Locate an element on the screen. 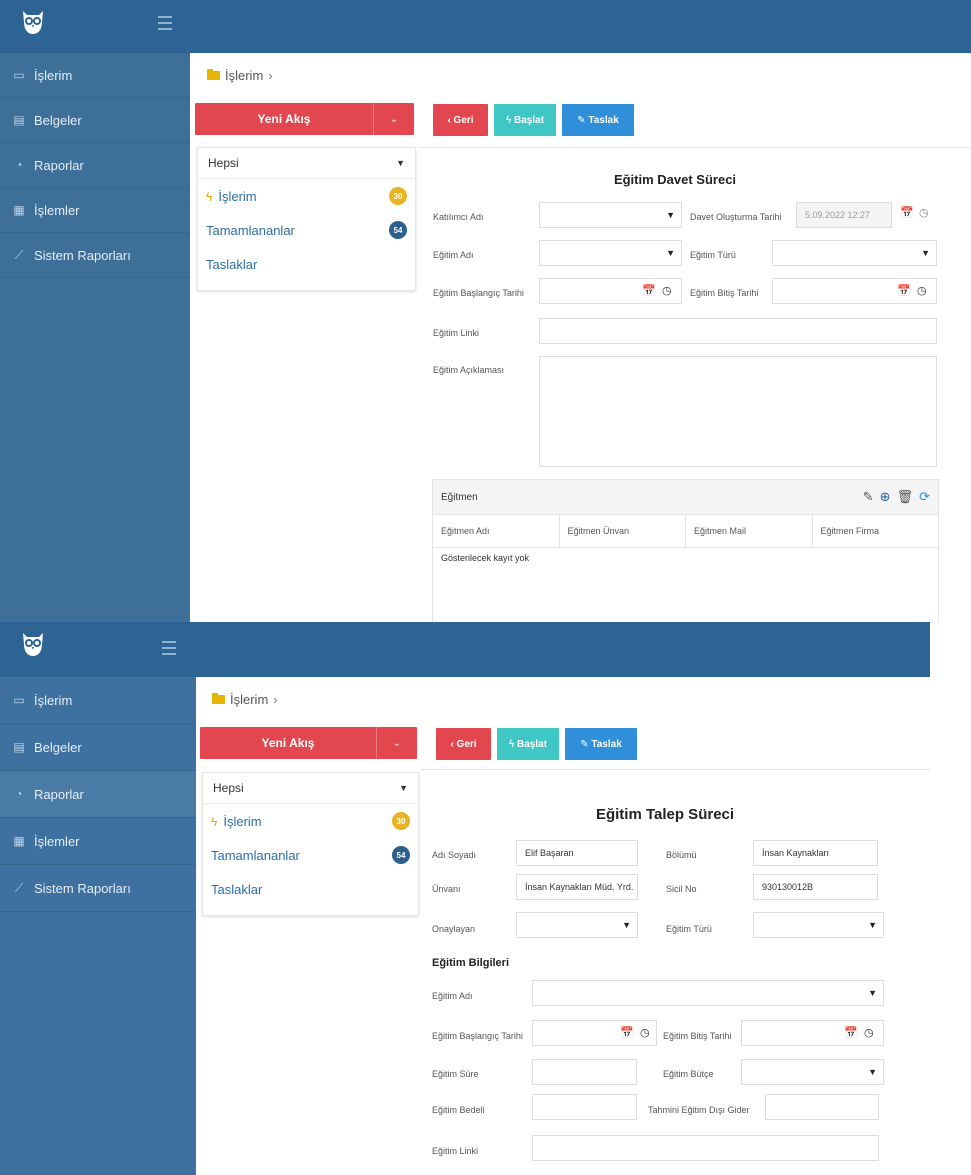  column-header: Eğitmen Ünvan is located at coordinates (623, 531).